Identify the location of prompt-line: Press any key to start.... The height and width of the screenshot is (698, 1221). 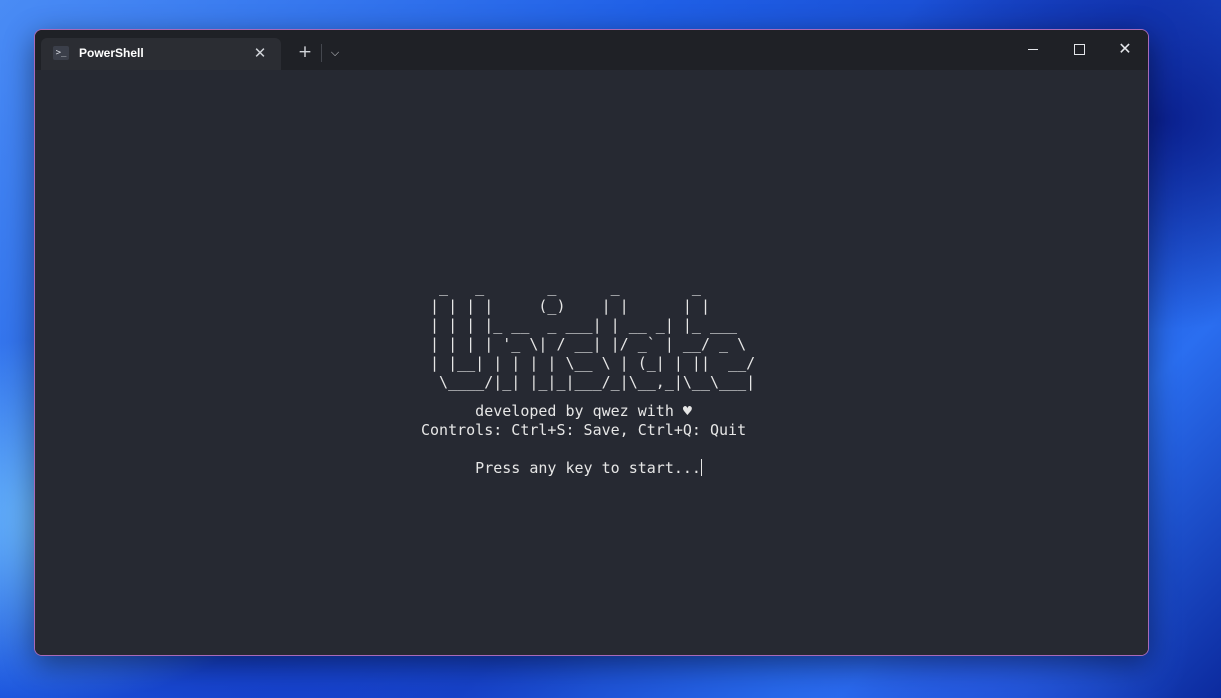
(588, 468).